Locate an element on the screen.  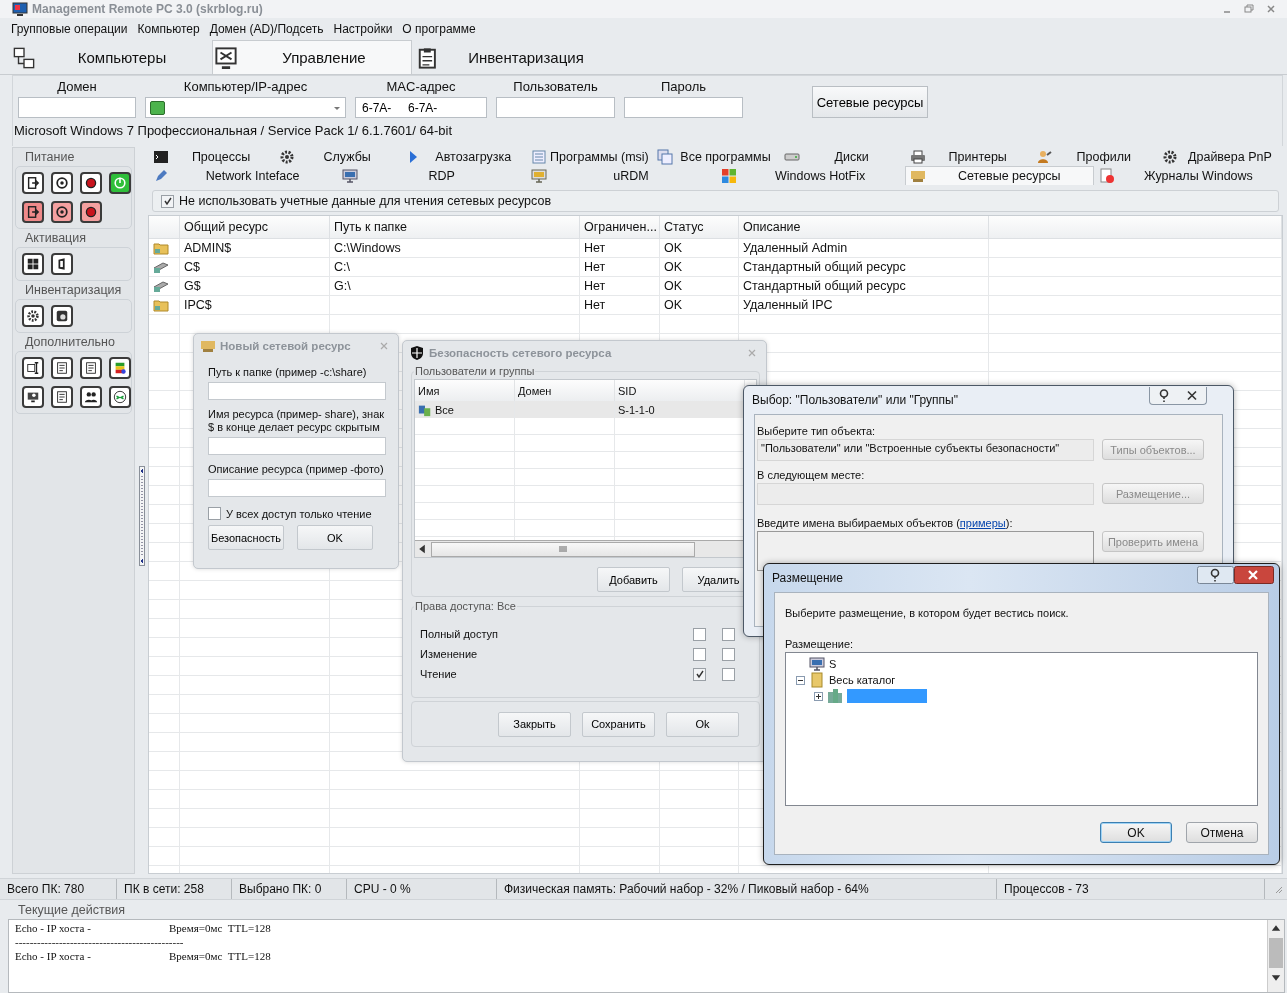
field-label: Домен is located at coordinates (77, 87).